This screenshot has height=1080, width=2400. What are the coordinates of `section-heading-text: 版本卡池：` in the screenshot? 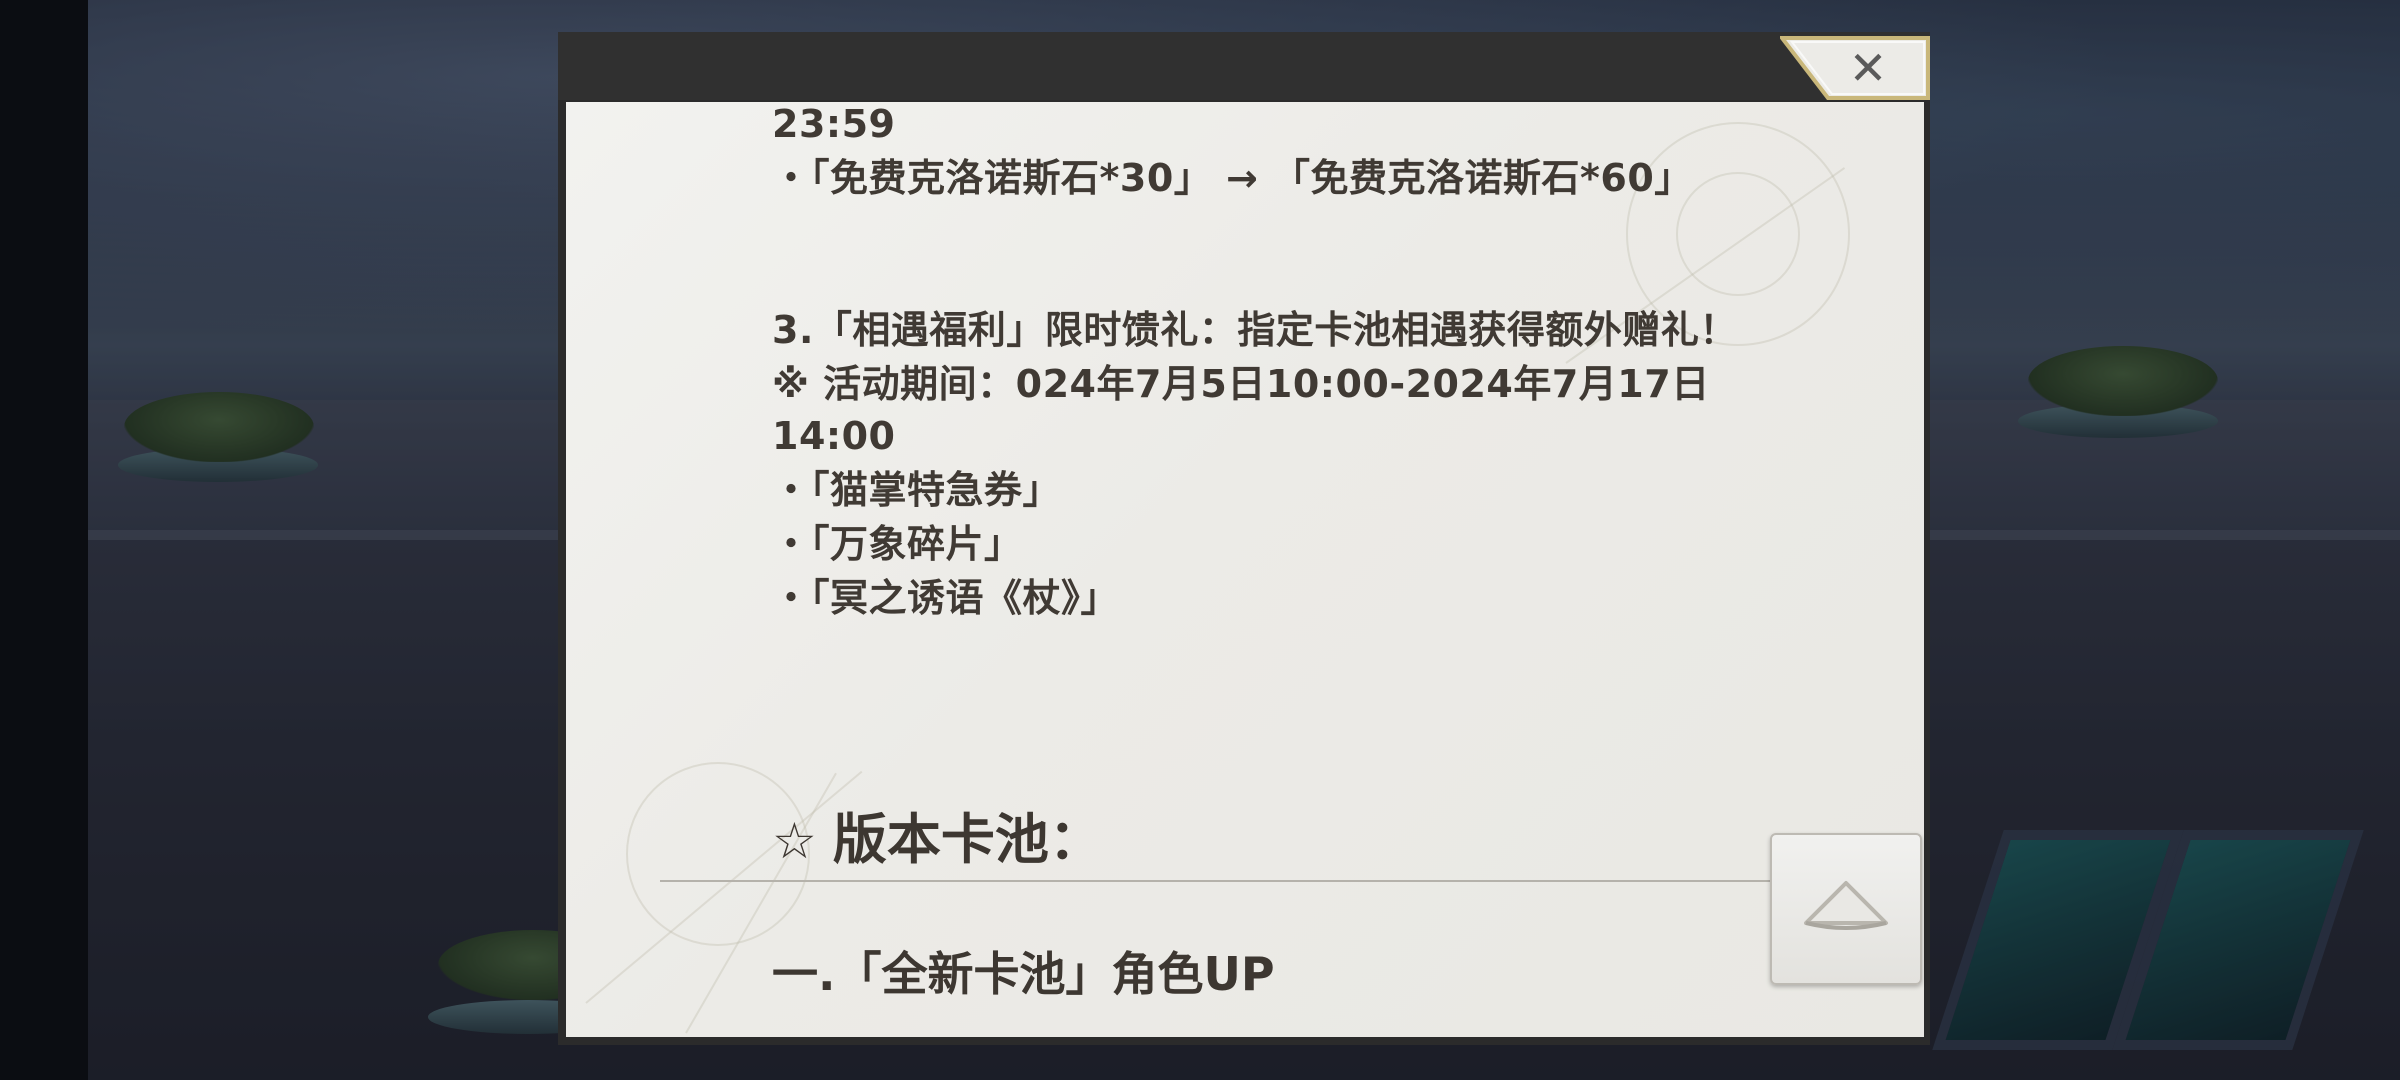 It's located at (967, 839).